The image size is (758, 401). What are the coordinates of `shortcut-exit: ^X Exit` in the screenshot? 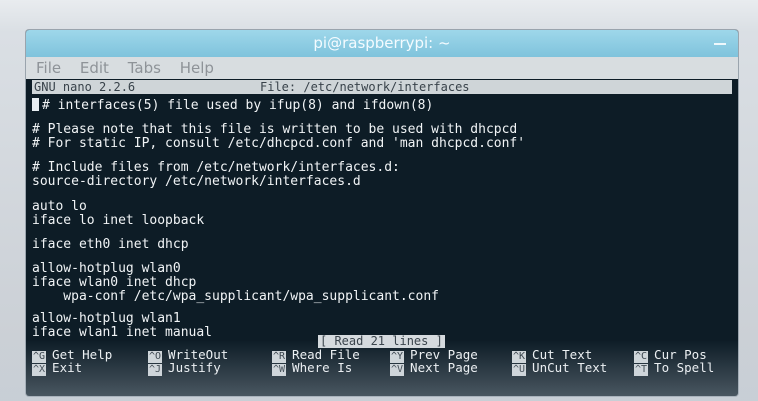 It's located at (57, 368).